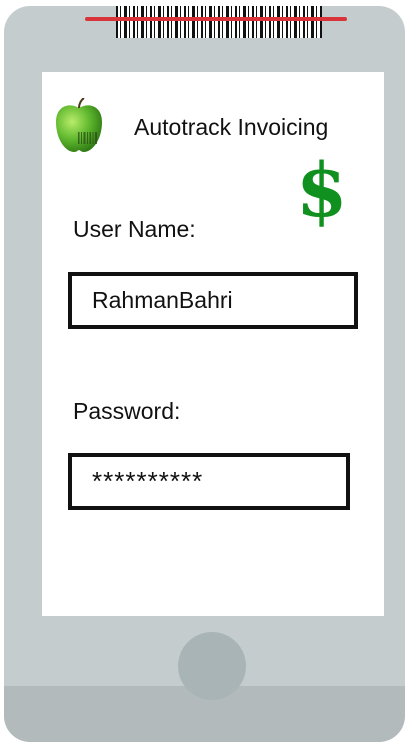 Image resolution: width=411 pixels, height=749 pixels. I want to click on password-field: **********, so click(209, 481).